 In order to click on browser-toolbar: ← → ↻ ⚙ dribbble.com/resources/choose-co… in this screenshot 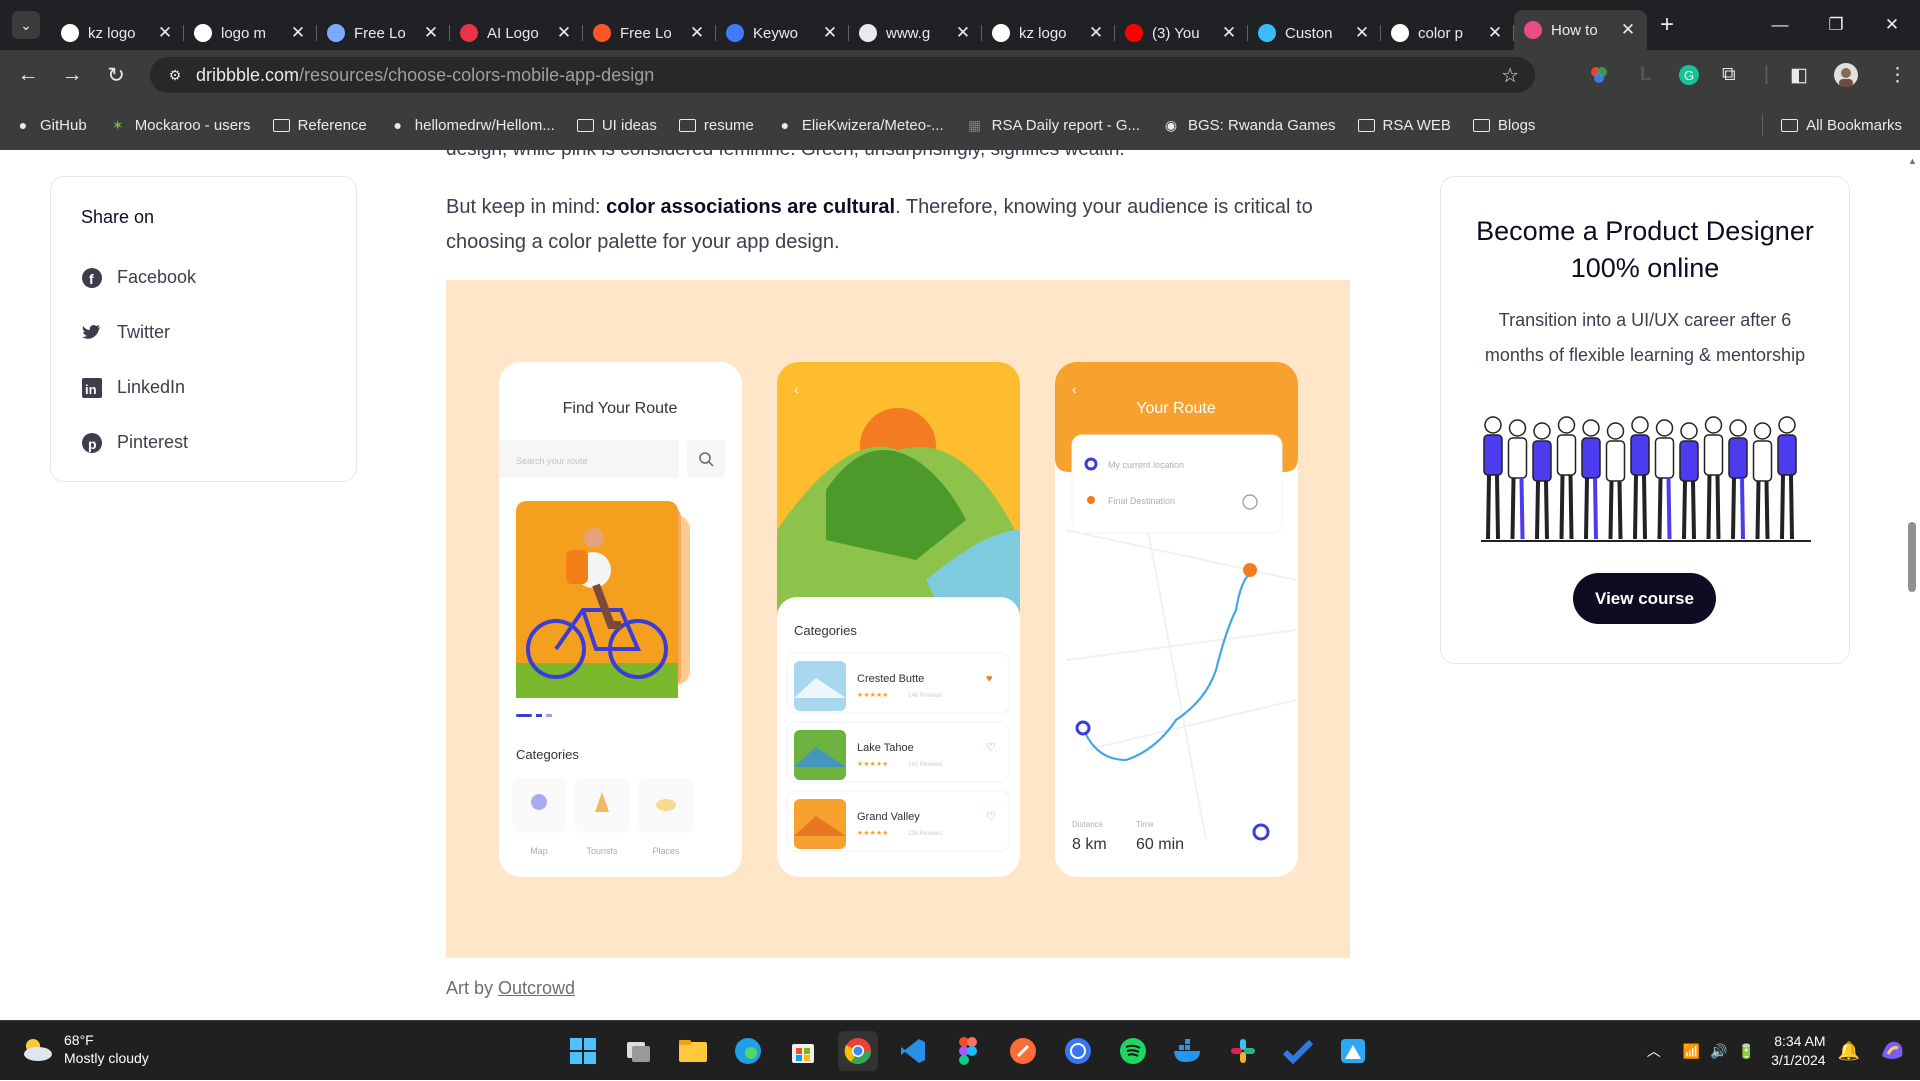, I will do `click(960, 75)`.